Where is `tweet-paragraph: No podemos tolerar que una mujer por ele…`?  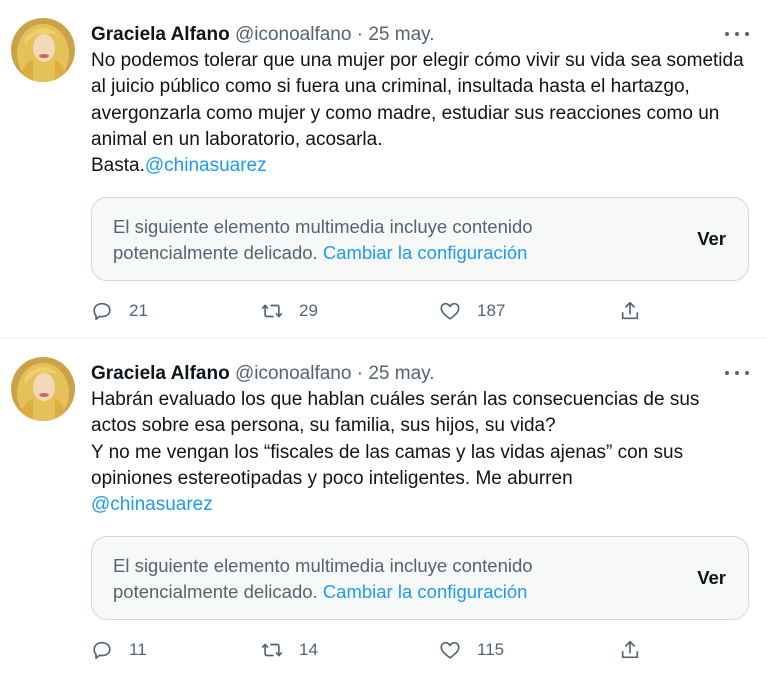 tweet-paragraph: No podemos tolerar que una mujer por ele… is located at coordinates (417, 100).